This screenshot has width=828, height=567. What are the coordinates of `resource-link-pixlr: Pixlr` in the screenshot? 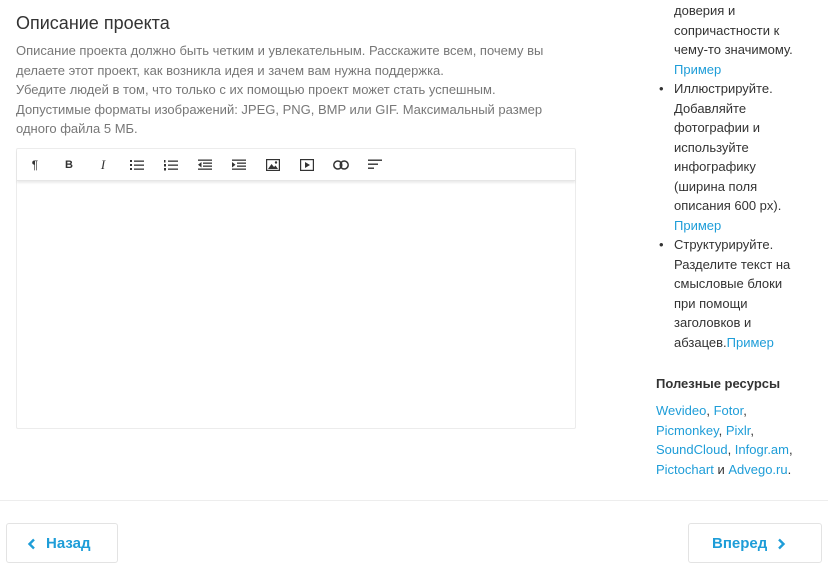 It's located at (738, 430).